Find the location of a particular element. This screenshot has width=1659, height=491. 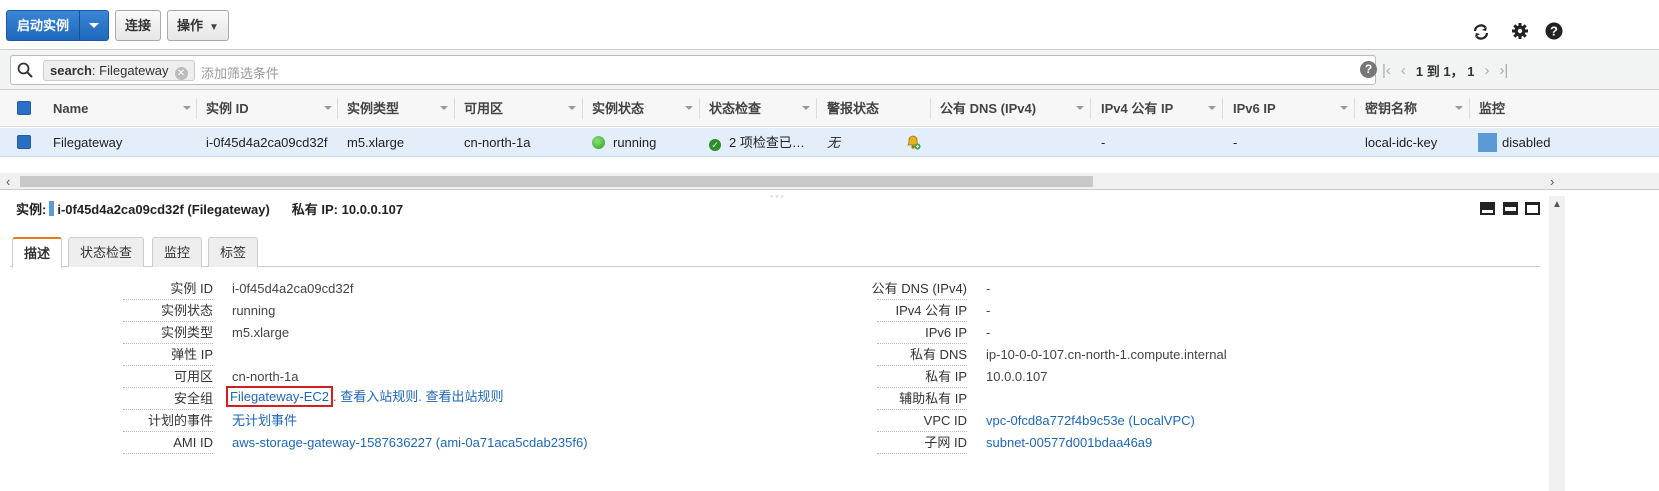

tab-status-checks: 状态检查 is located at coordinates (106, 252).